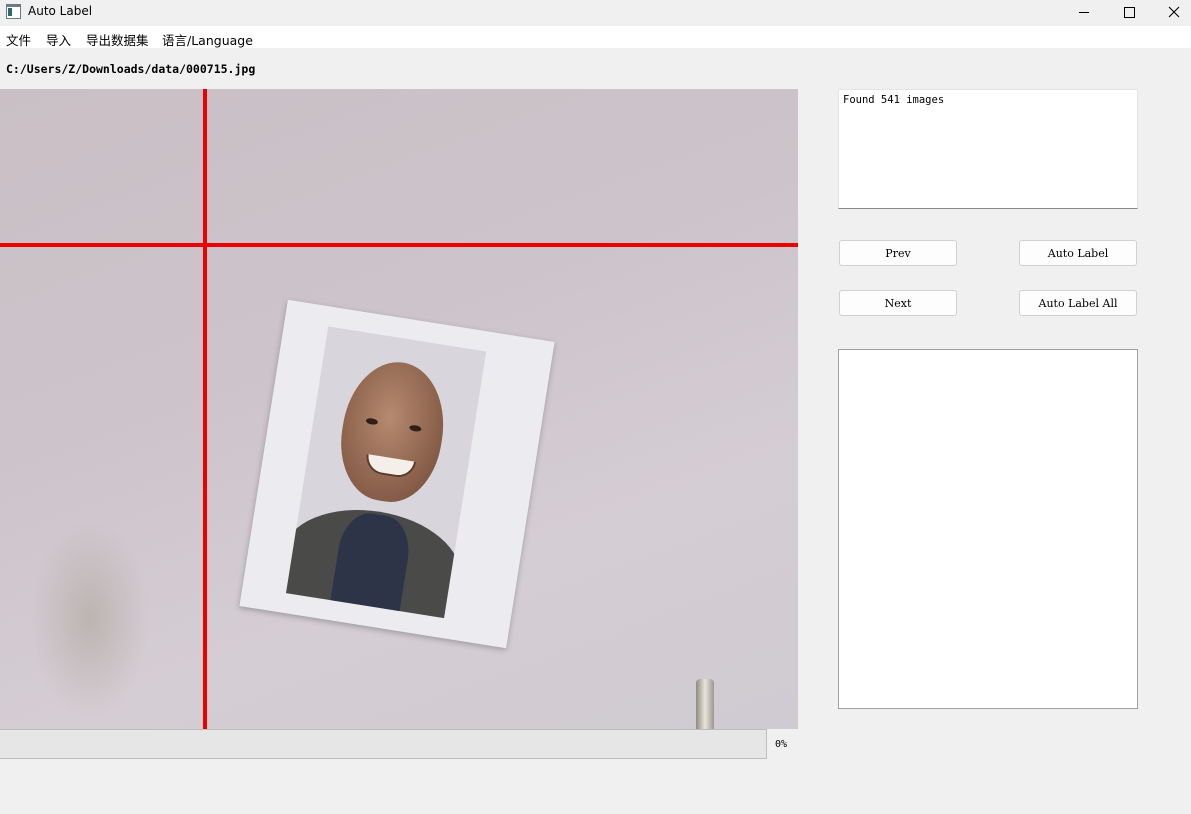 The image size is (1191, 814). I want to click on next-button: Next, so click(898, 303).